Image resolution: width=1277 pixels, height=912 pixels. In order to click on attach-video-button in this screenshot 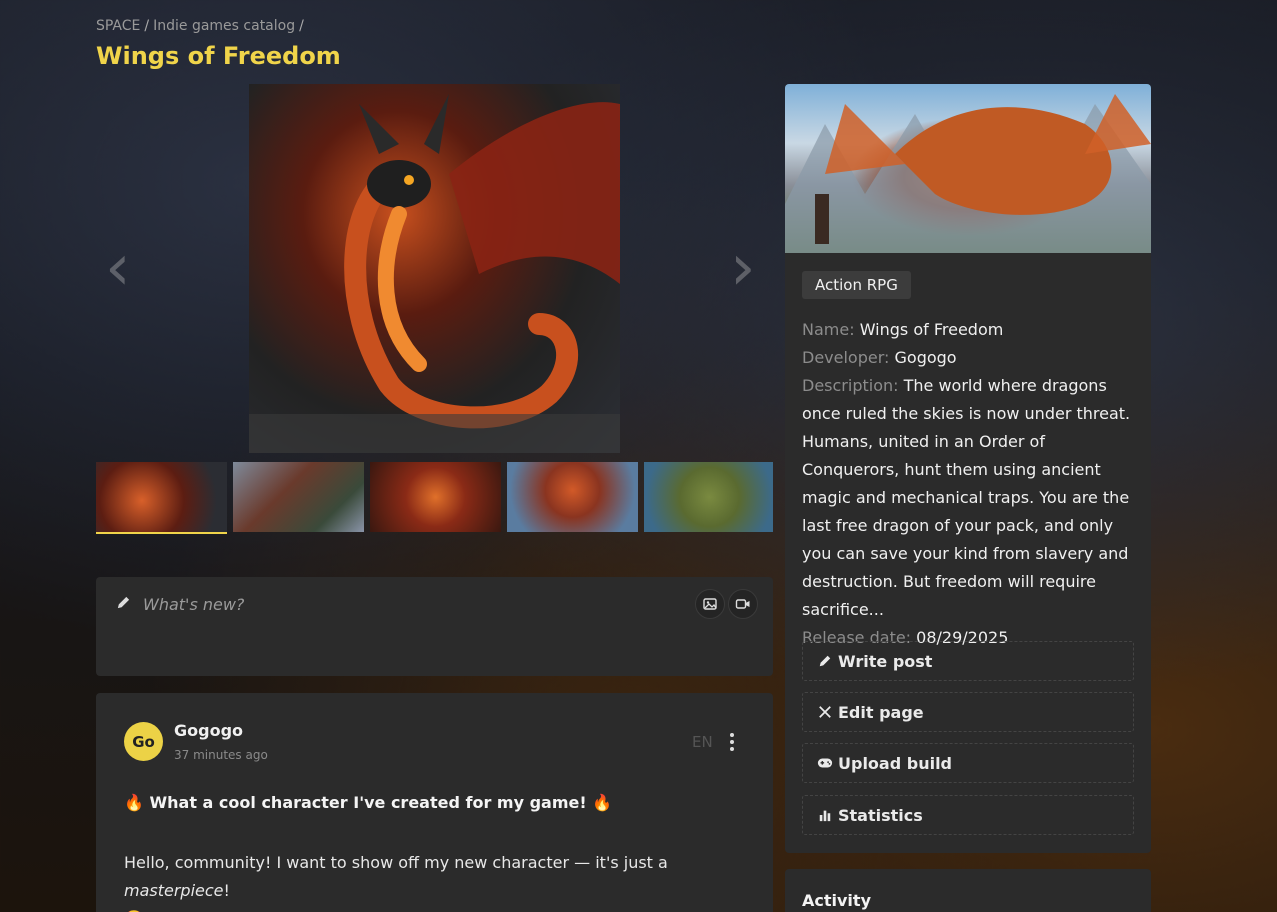, I will do `click(743, 604)`.